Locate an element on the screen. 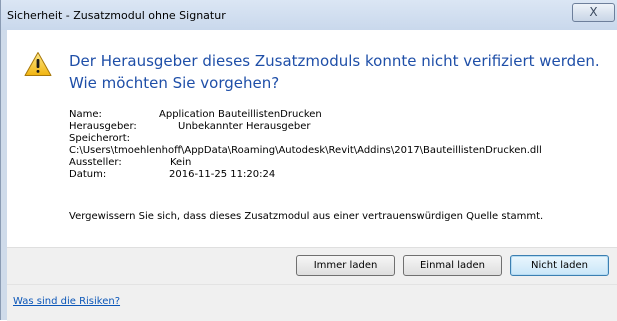 This screenshot has width=617, height=321. button-bar: Immer laden Einmal laden Nicht laden is located at coordinates (312, 265).